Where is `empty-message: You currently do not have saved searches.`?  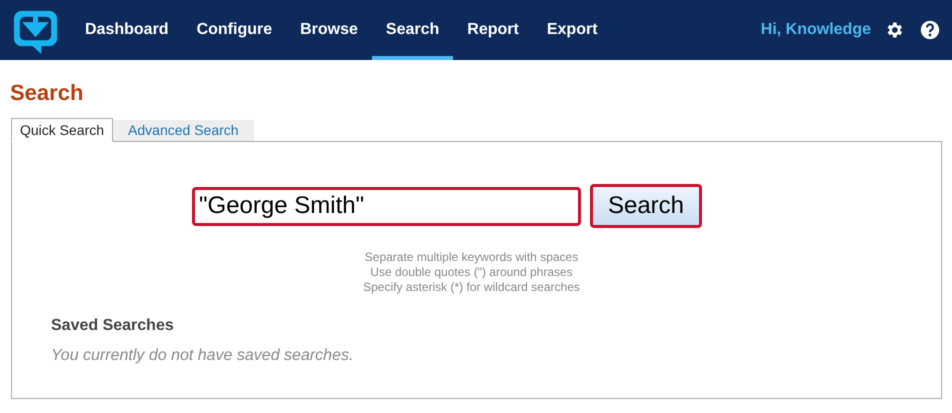
empty-message: You currently do not have saved searches. is located at coordinates (202, 356).